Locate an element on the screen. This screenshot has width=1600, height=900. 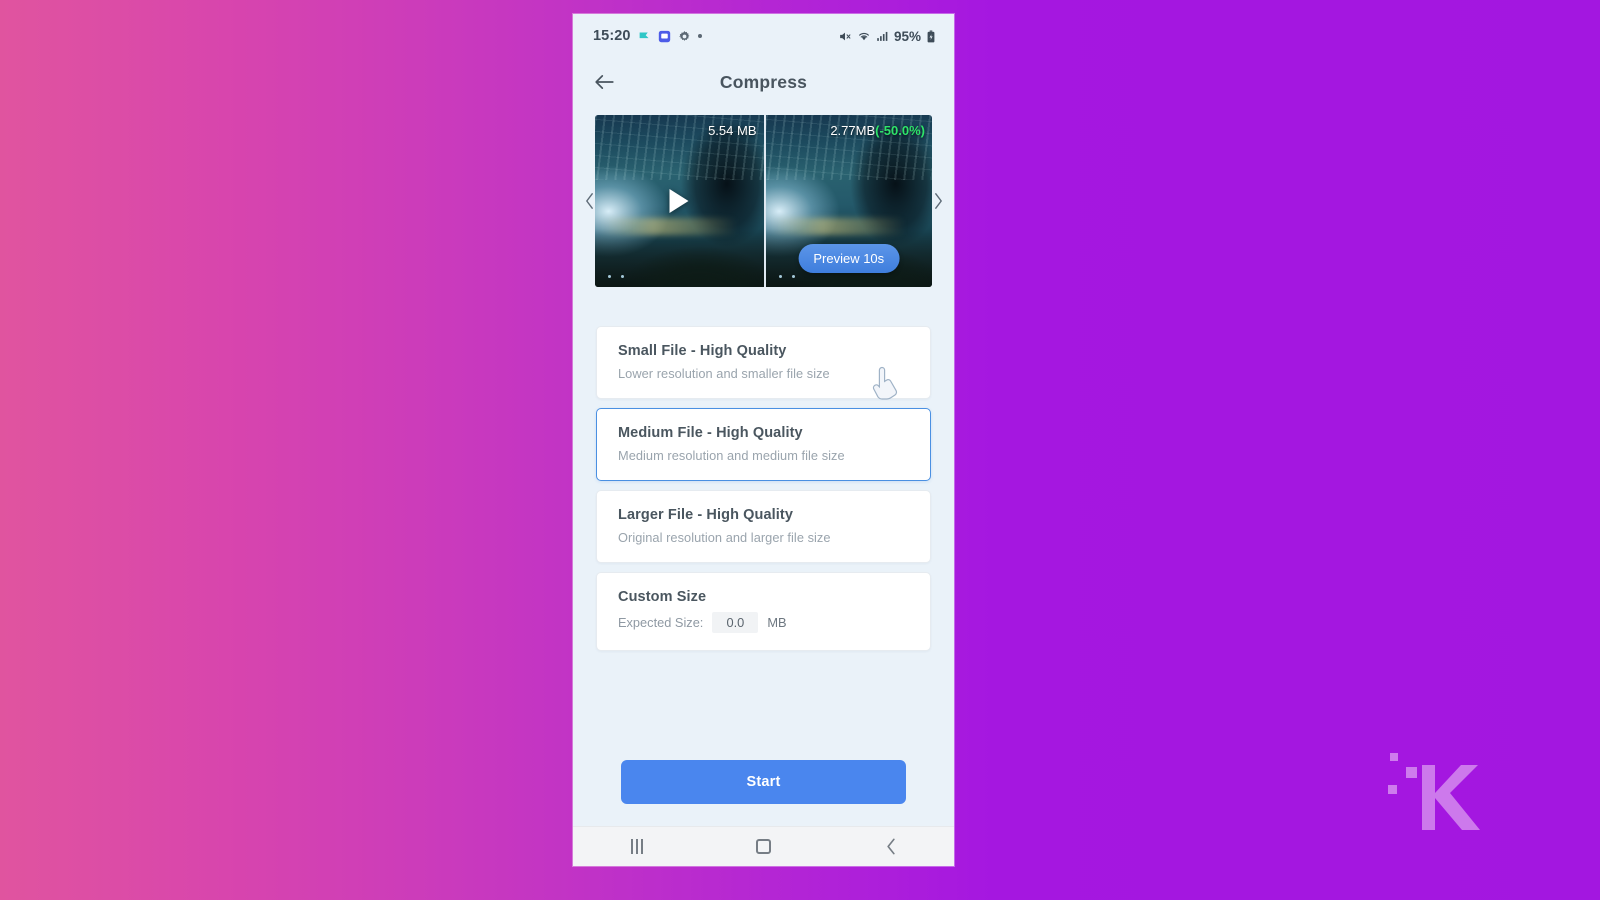
mute-icon is located at coordinates (845, 36).